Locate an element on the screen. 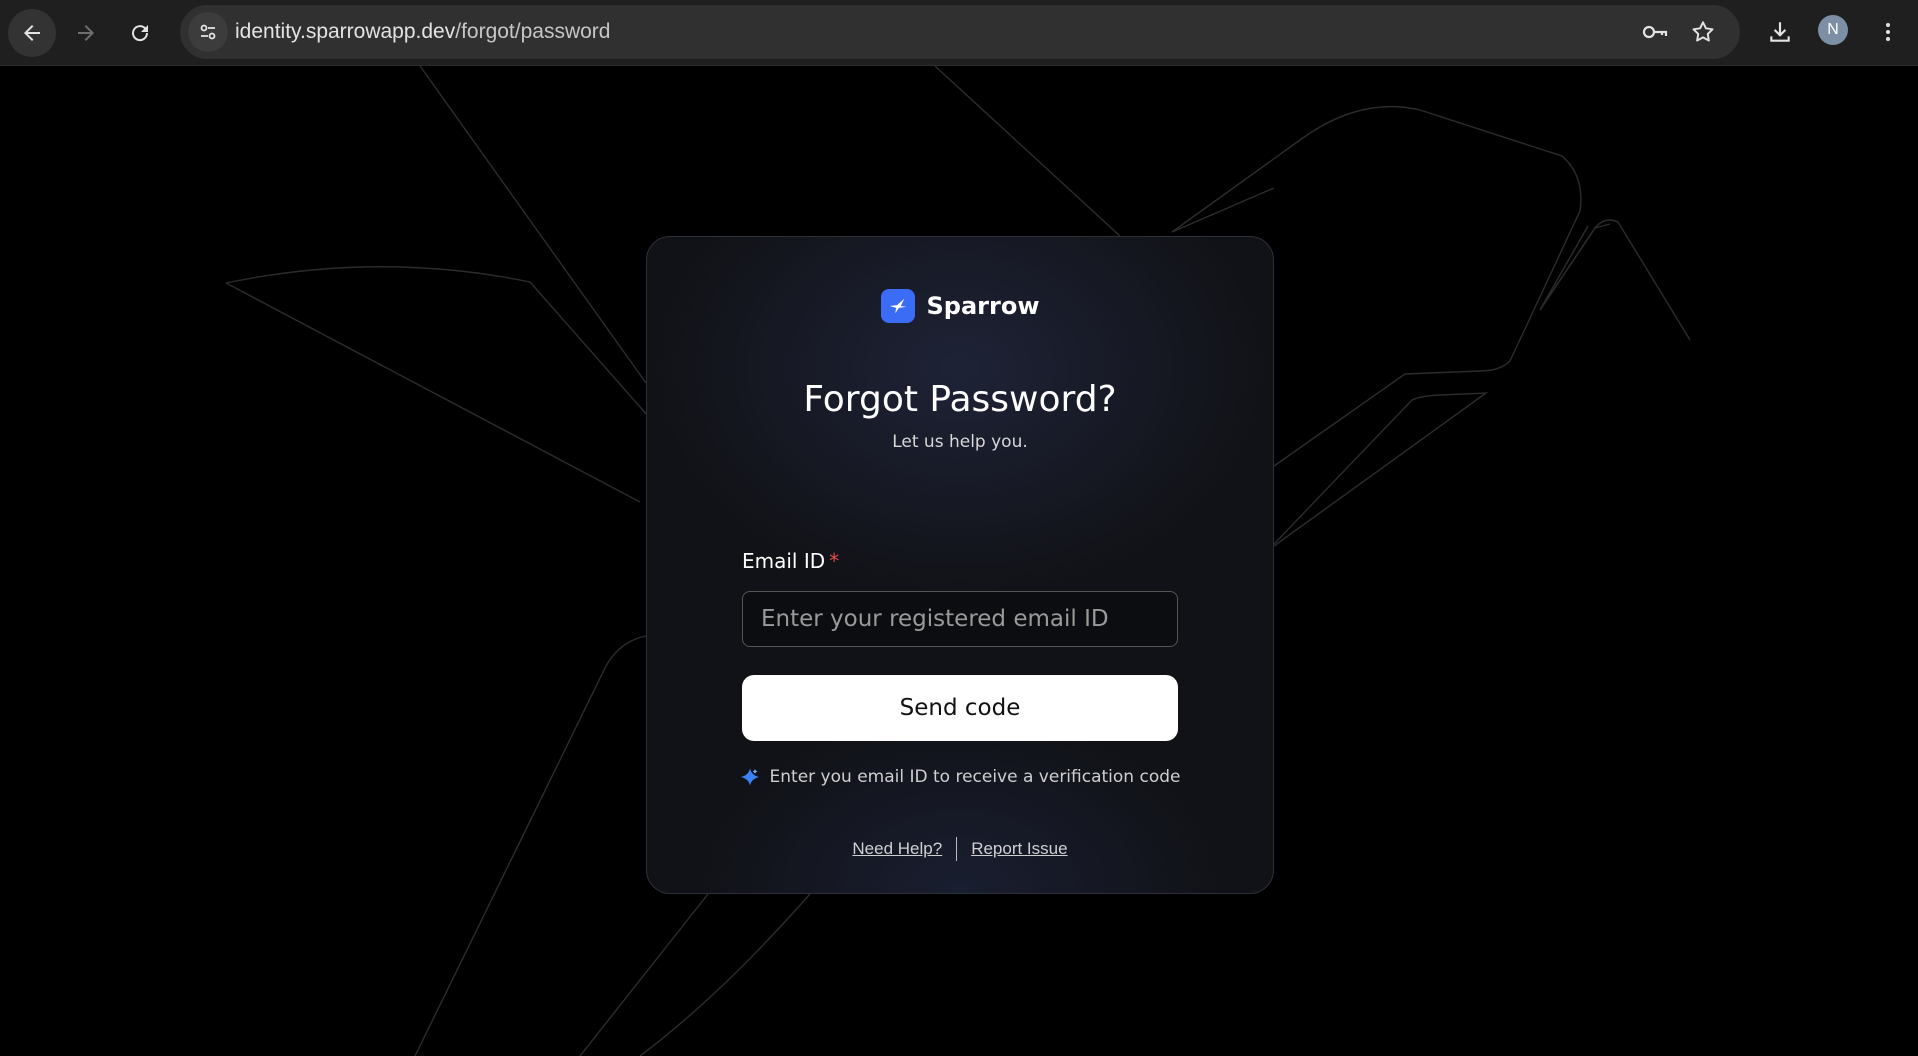 The image size is (1918, 1056). brand-header: Sparrow is located at coordinates (960, 306).